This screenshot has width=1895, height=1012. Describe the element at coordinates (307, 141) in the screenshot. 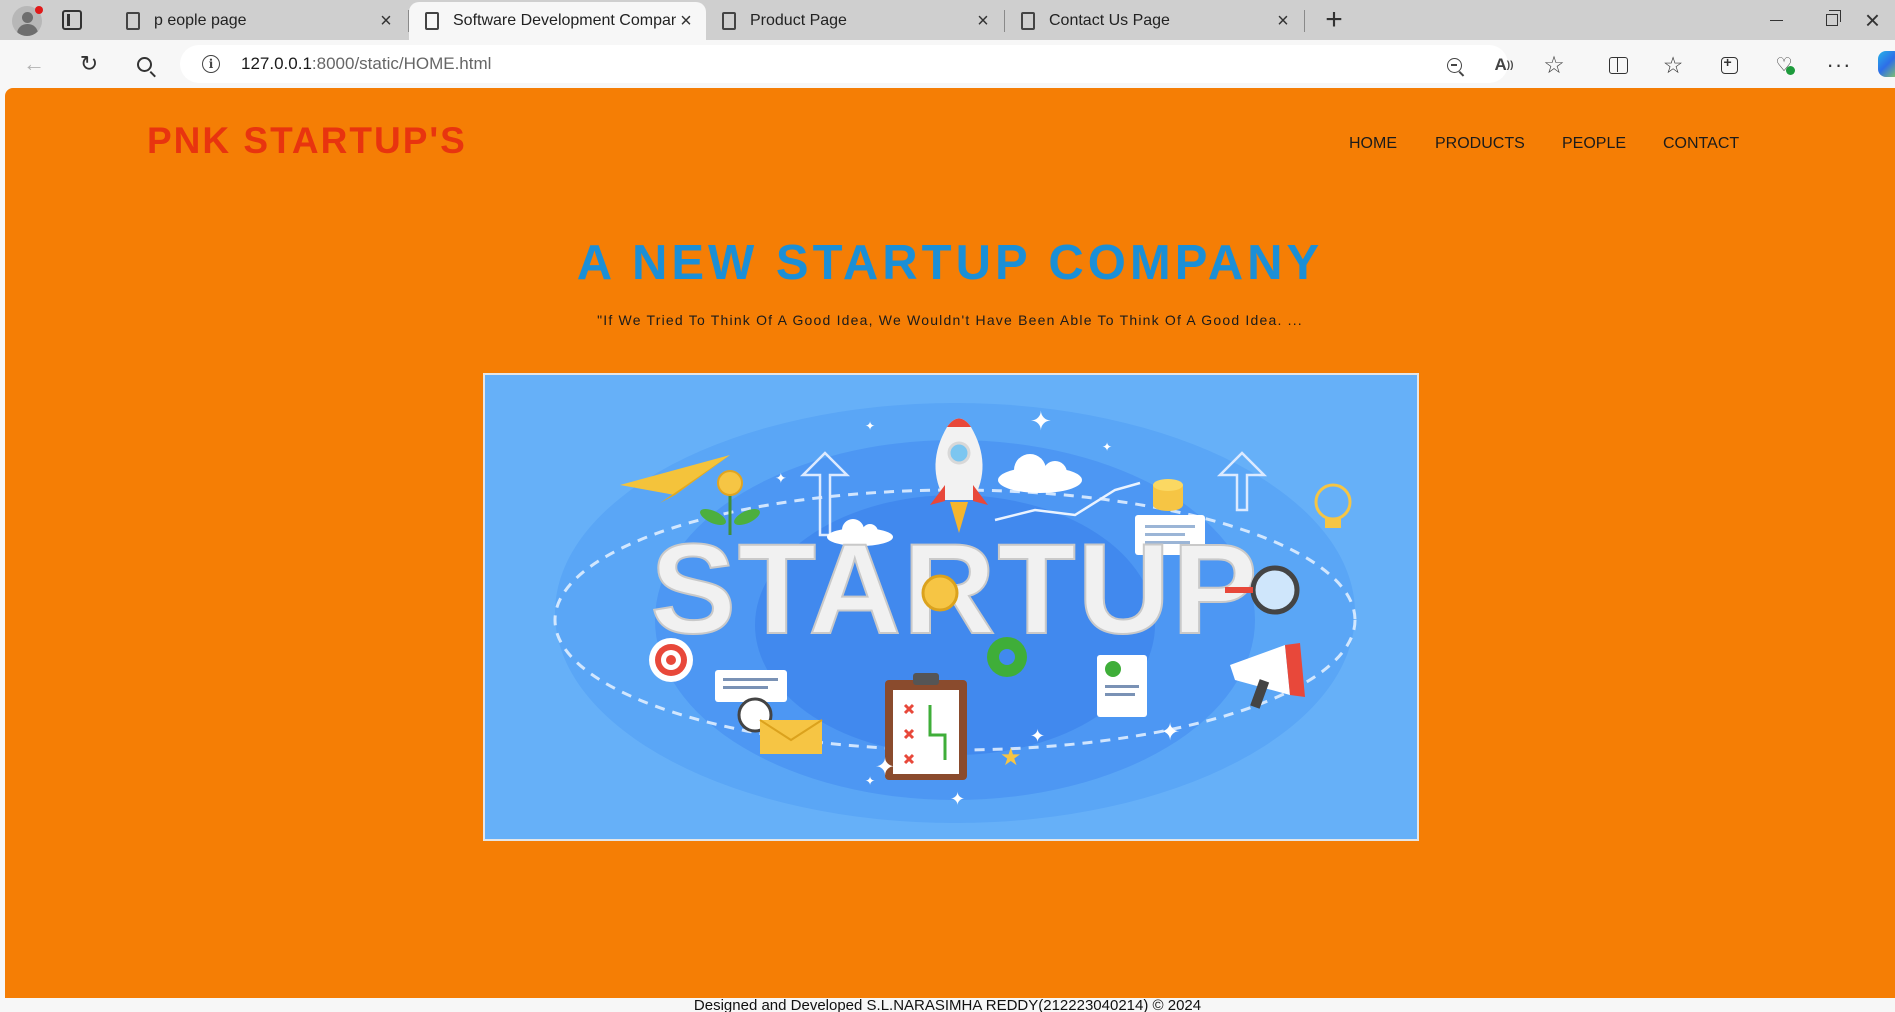

I see `site-brand: PNK STARTUP'S` at that location.